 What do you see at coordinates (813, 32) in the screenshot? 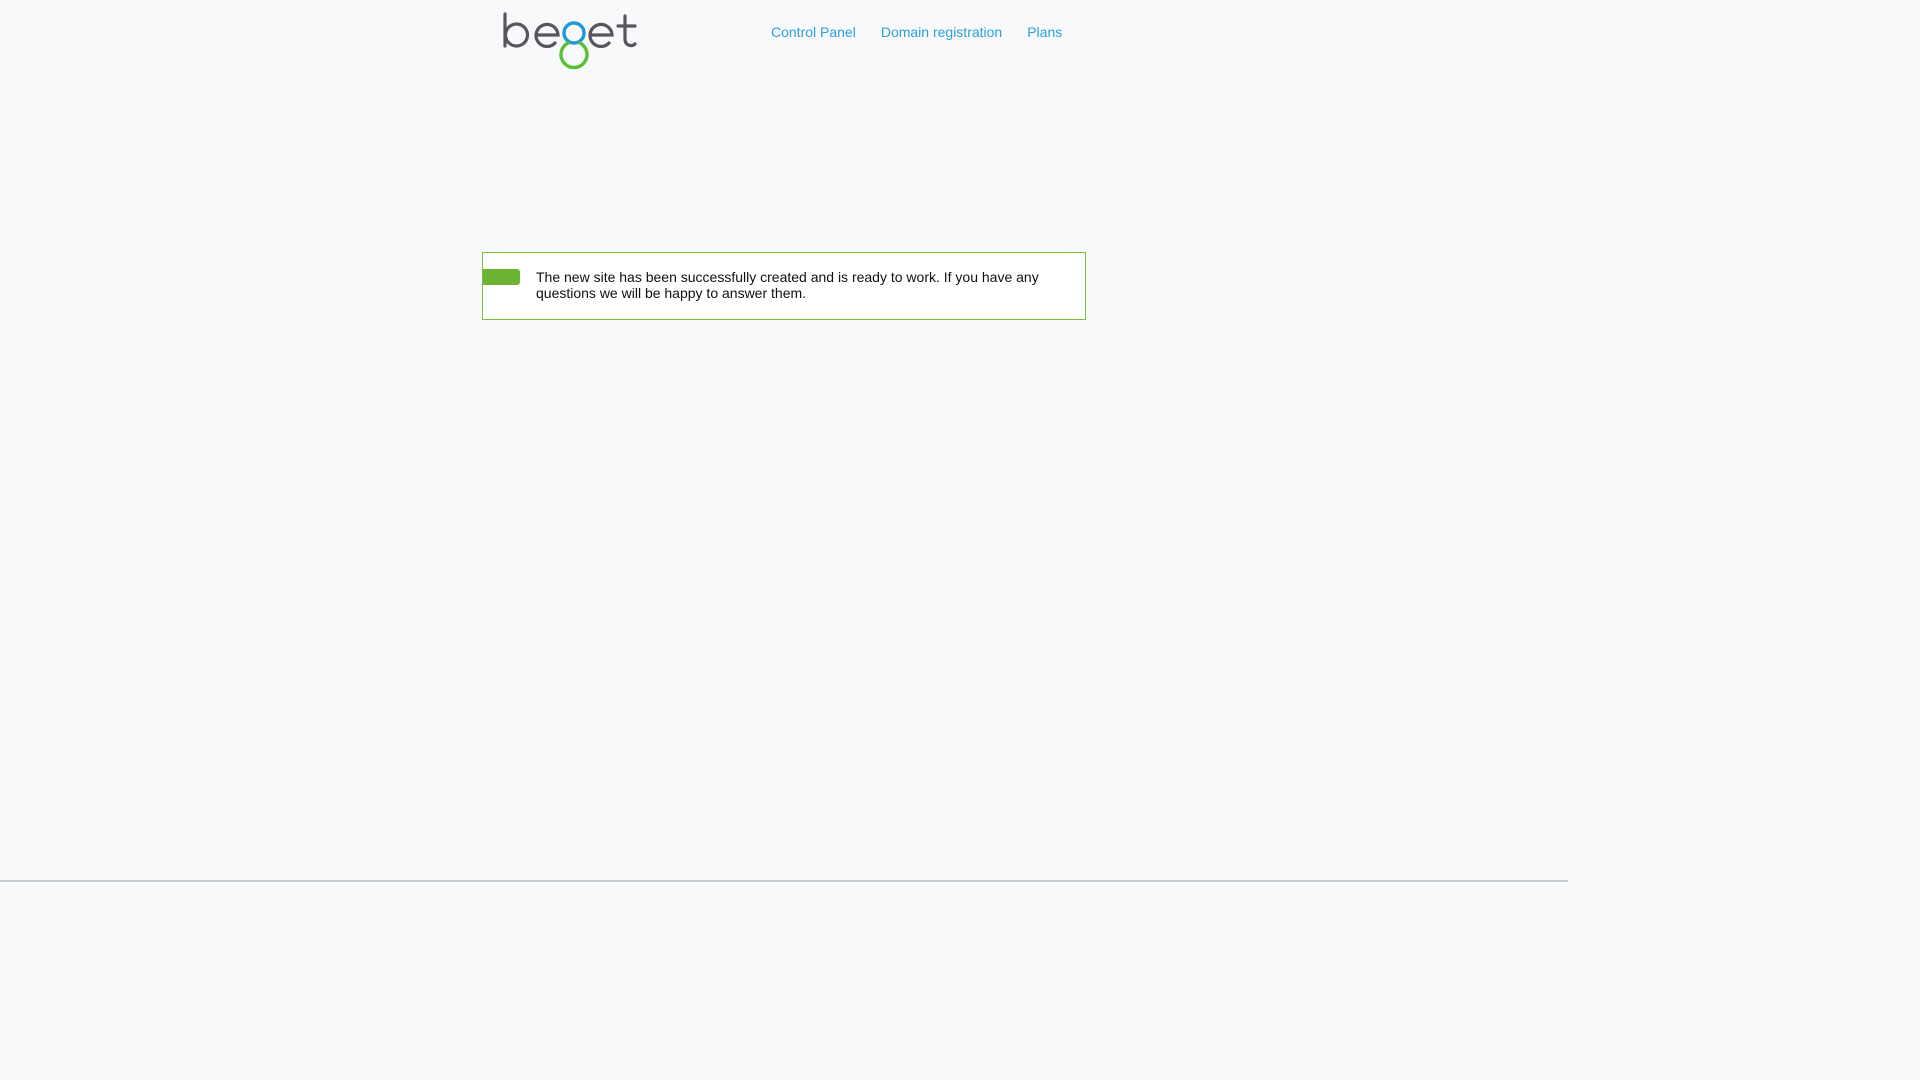
I see `nav-link-control-panel: Control Panel` at bounding box center [813, 32].